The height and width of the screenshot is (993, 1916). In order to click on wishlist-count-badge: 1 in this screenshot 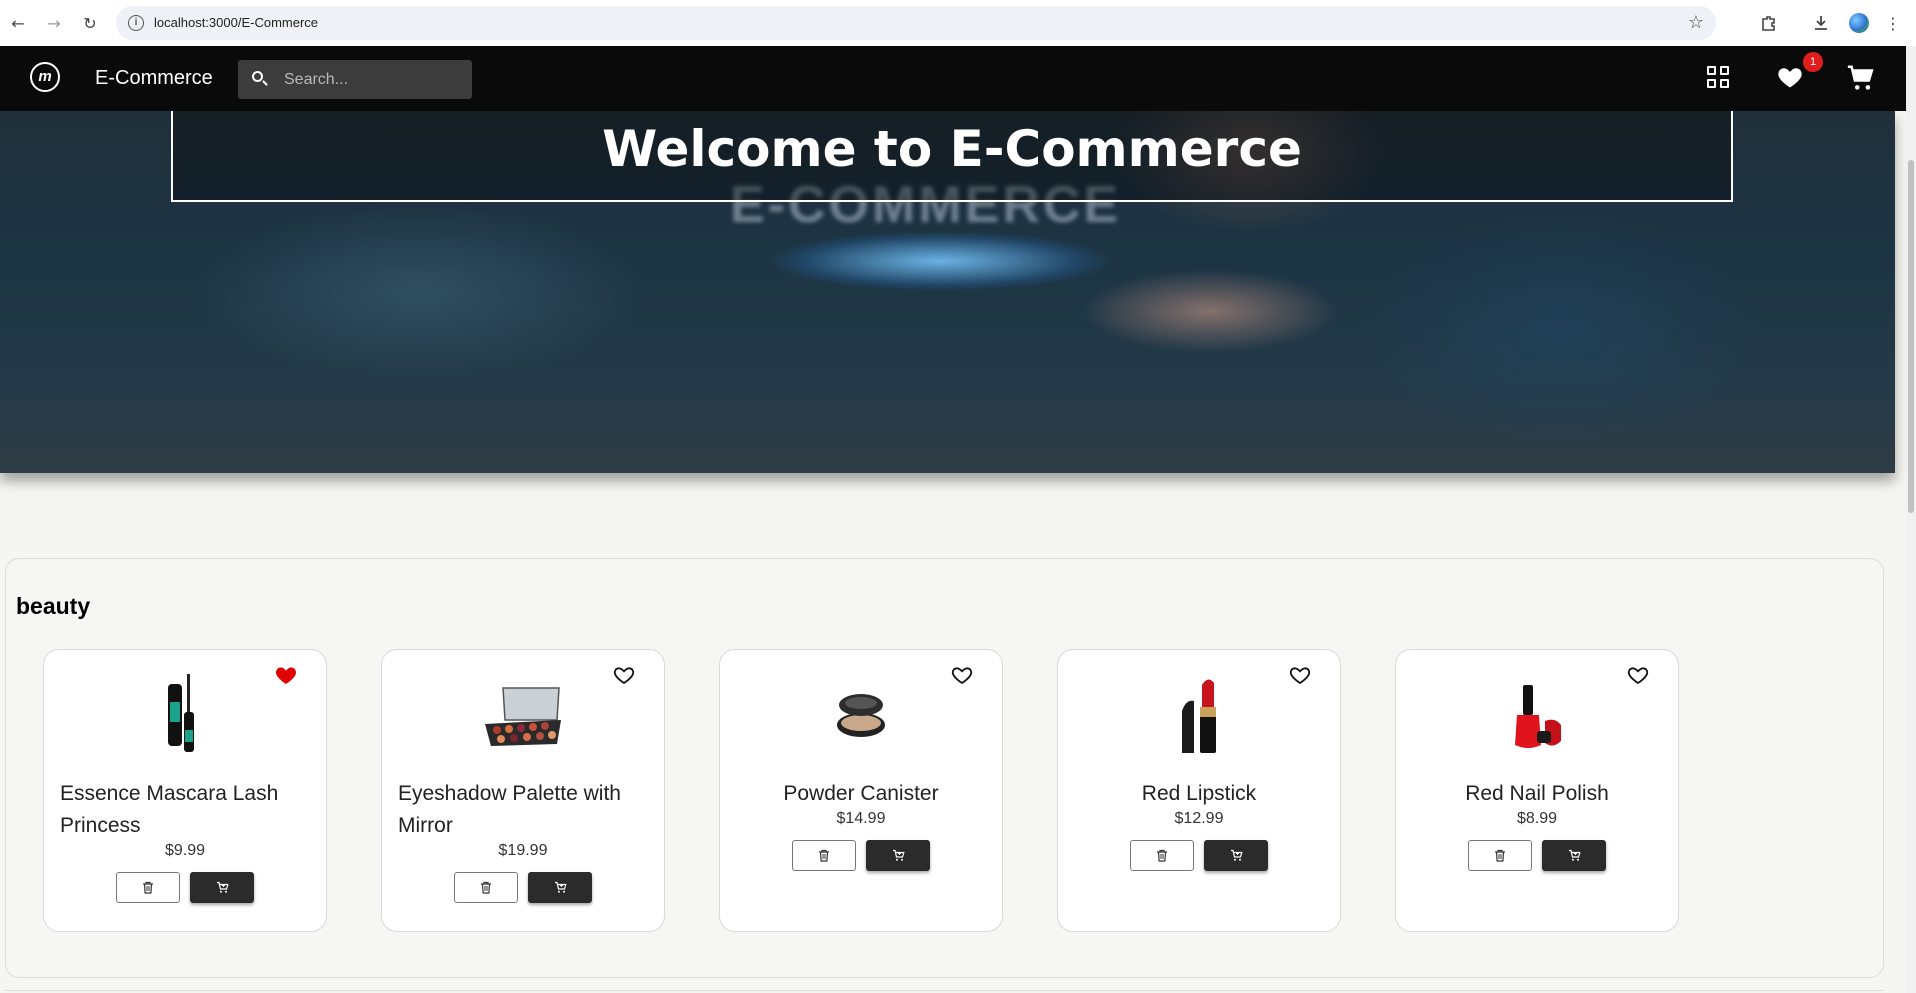, I will do `click(1813, 62)`.